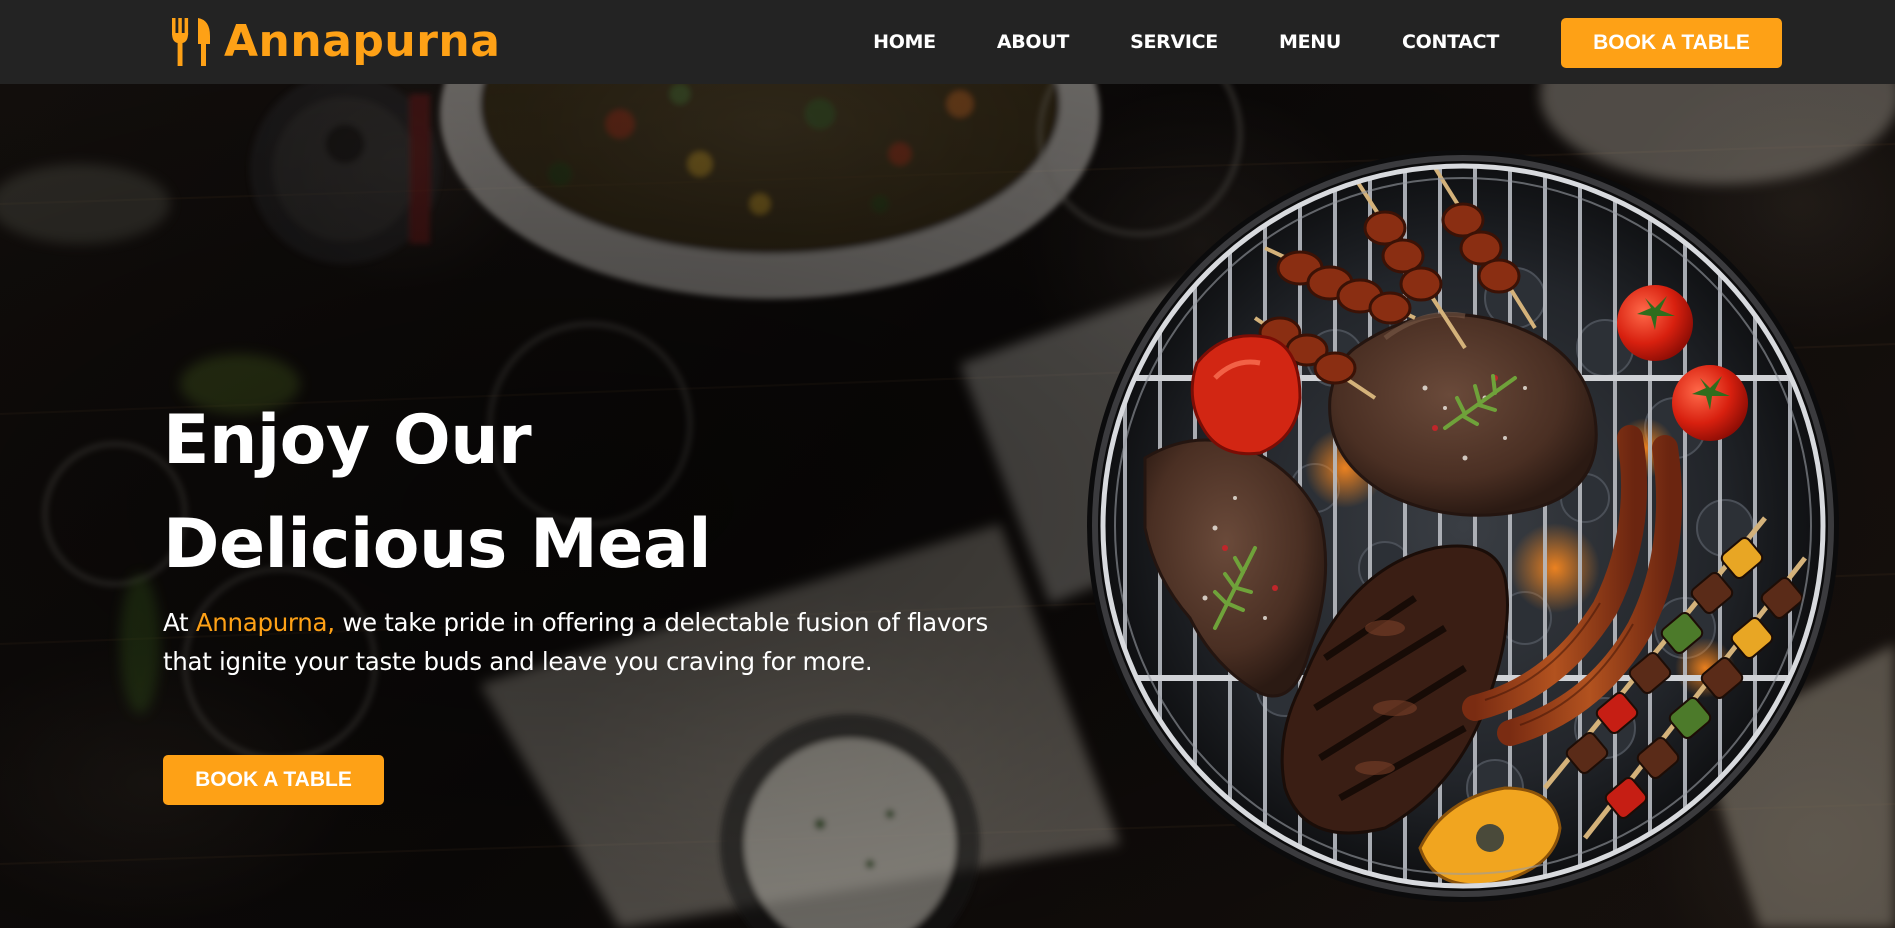 The image size is (1895, 931). What do you see at coordinates (1310, 42) in the screenshot?
I see `nav-menu-link: MENU` at bounding box center [1310, 42].